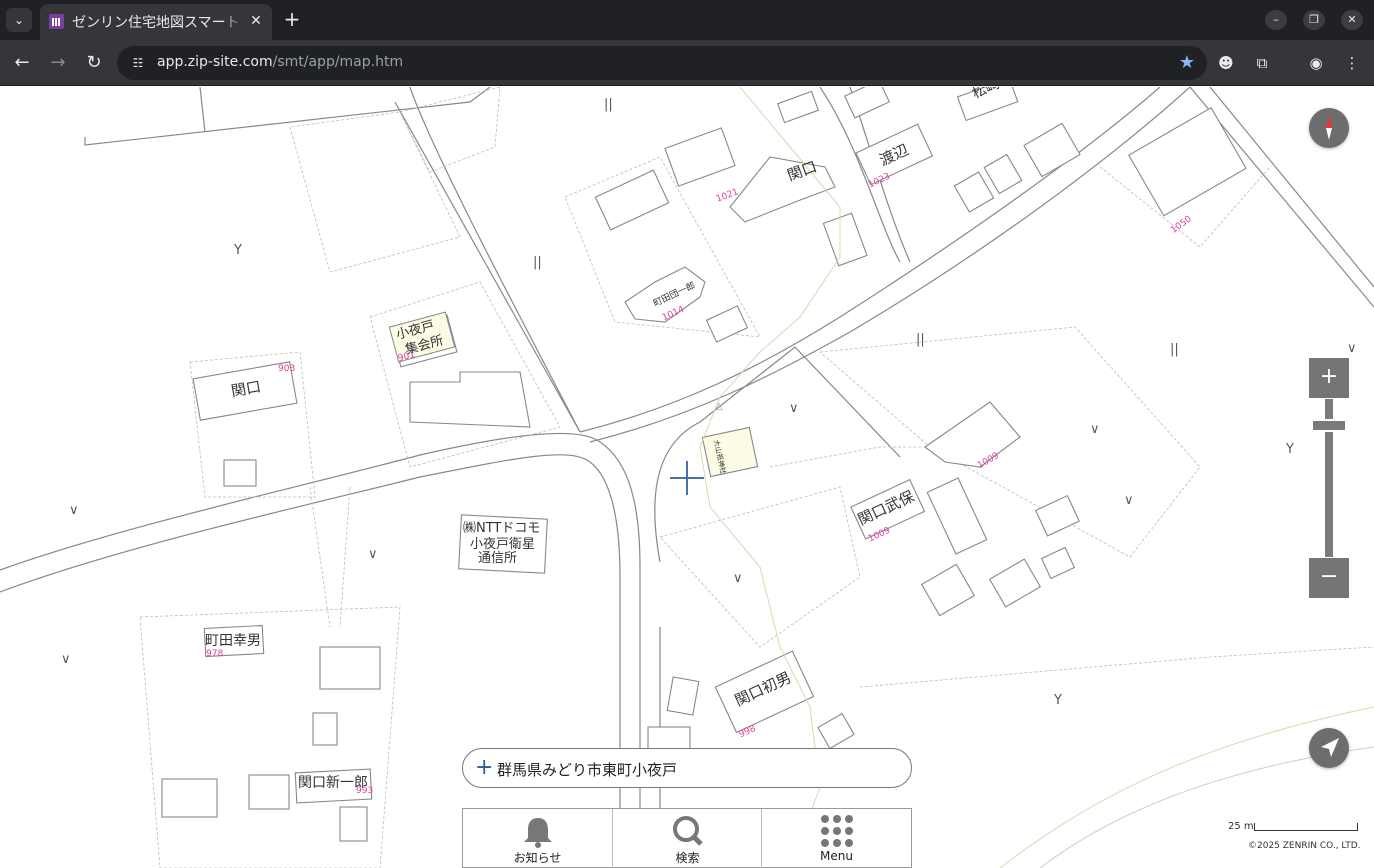 This screenshot has width=1374, height=868. I want to click on house-number: 993, so click(365, 791).